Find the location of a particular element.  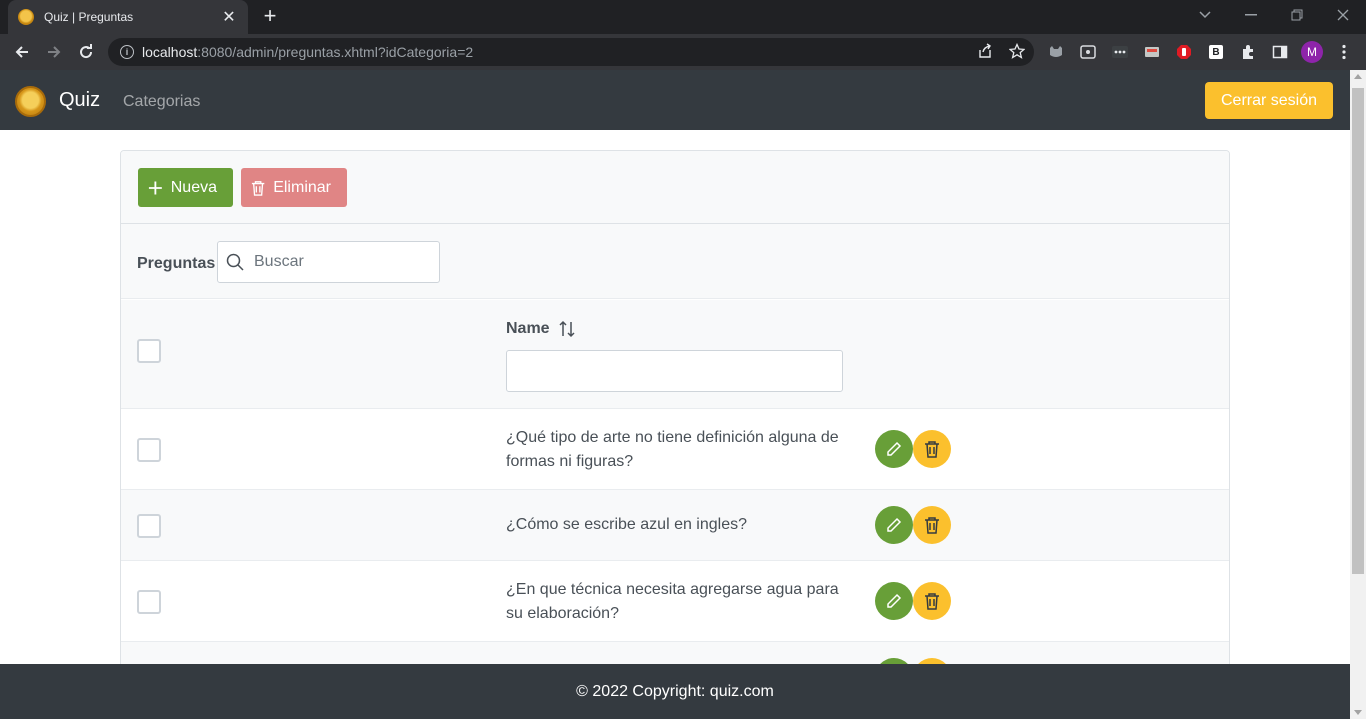

adblock-extension-icon is located at coordinates (1184, 52).